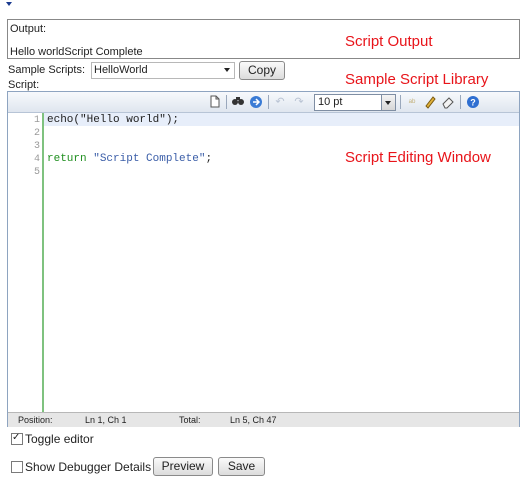 The image size is (524, 480). What do you see at coordinates (280, 102) in the screenshot?
I see `undo-icon: ↶` at bounding box center [280, 102].